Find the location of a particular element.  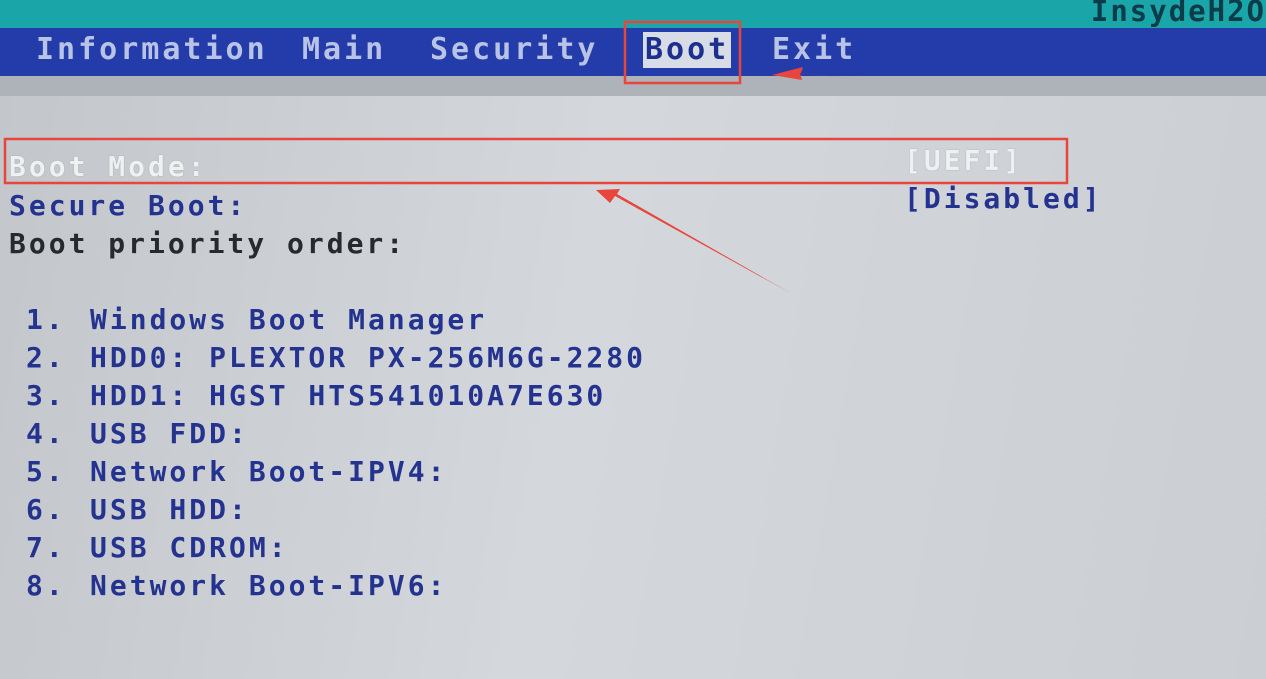

boot-item-number: 2. is located at coordinates (46, 357).